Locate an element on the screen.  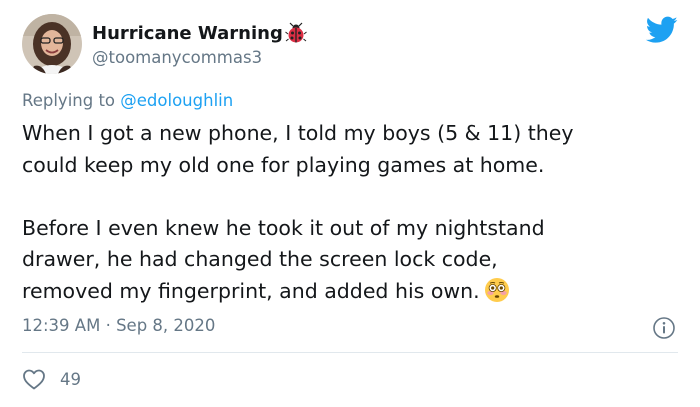
divider is located at coordinates (350, 352).